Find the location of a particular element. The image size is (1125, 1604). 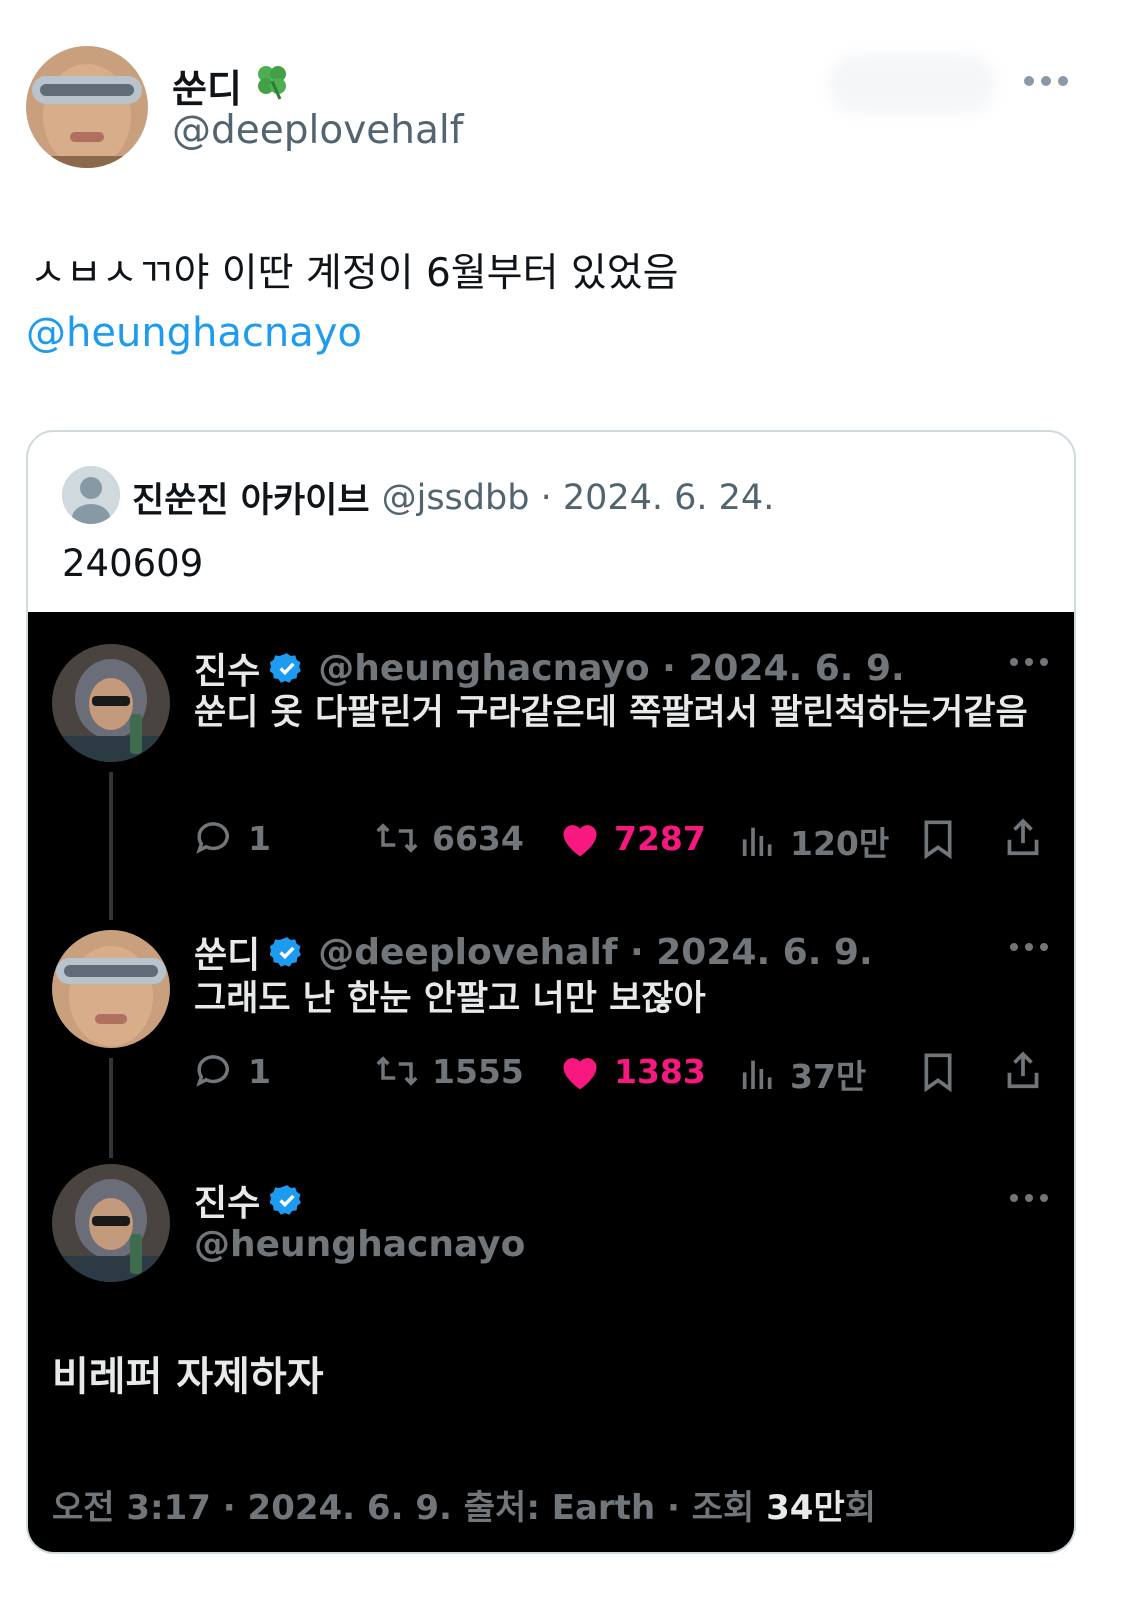

repost-button: 1555 is located at coordinates (449, 1071).